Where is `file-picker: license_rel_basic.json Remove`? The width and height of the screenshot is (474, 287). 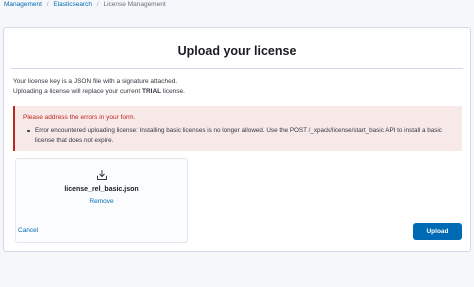
file-picker: license_rel_basic.json Remove is located at coordinates (101, 200).